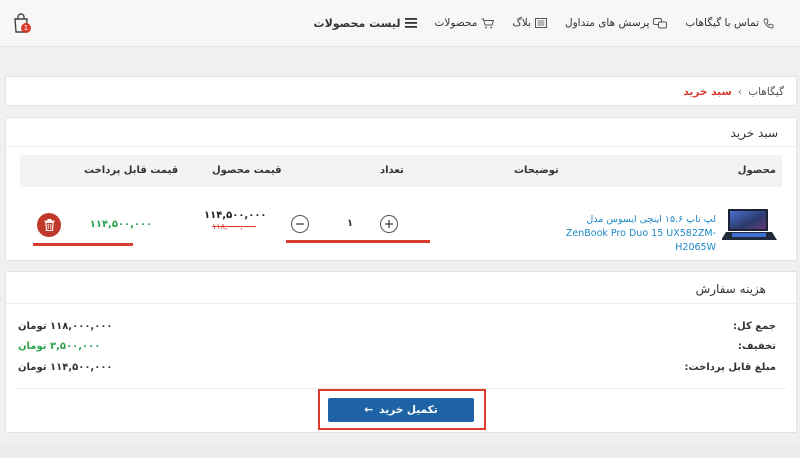  I want to click on nav-products-list: لیست محصولات, so click(365, 23).